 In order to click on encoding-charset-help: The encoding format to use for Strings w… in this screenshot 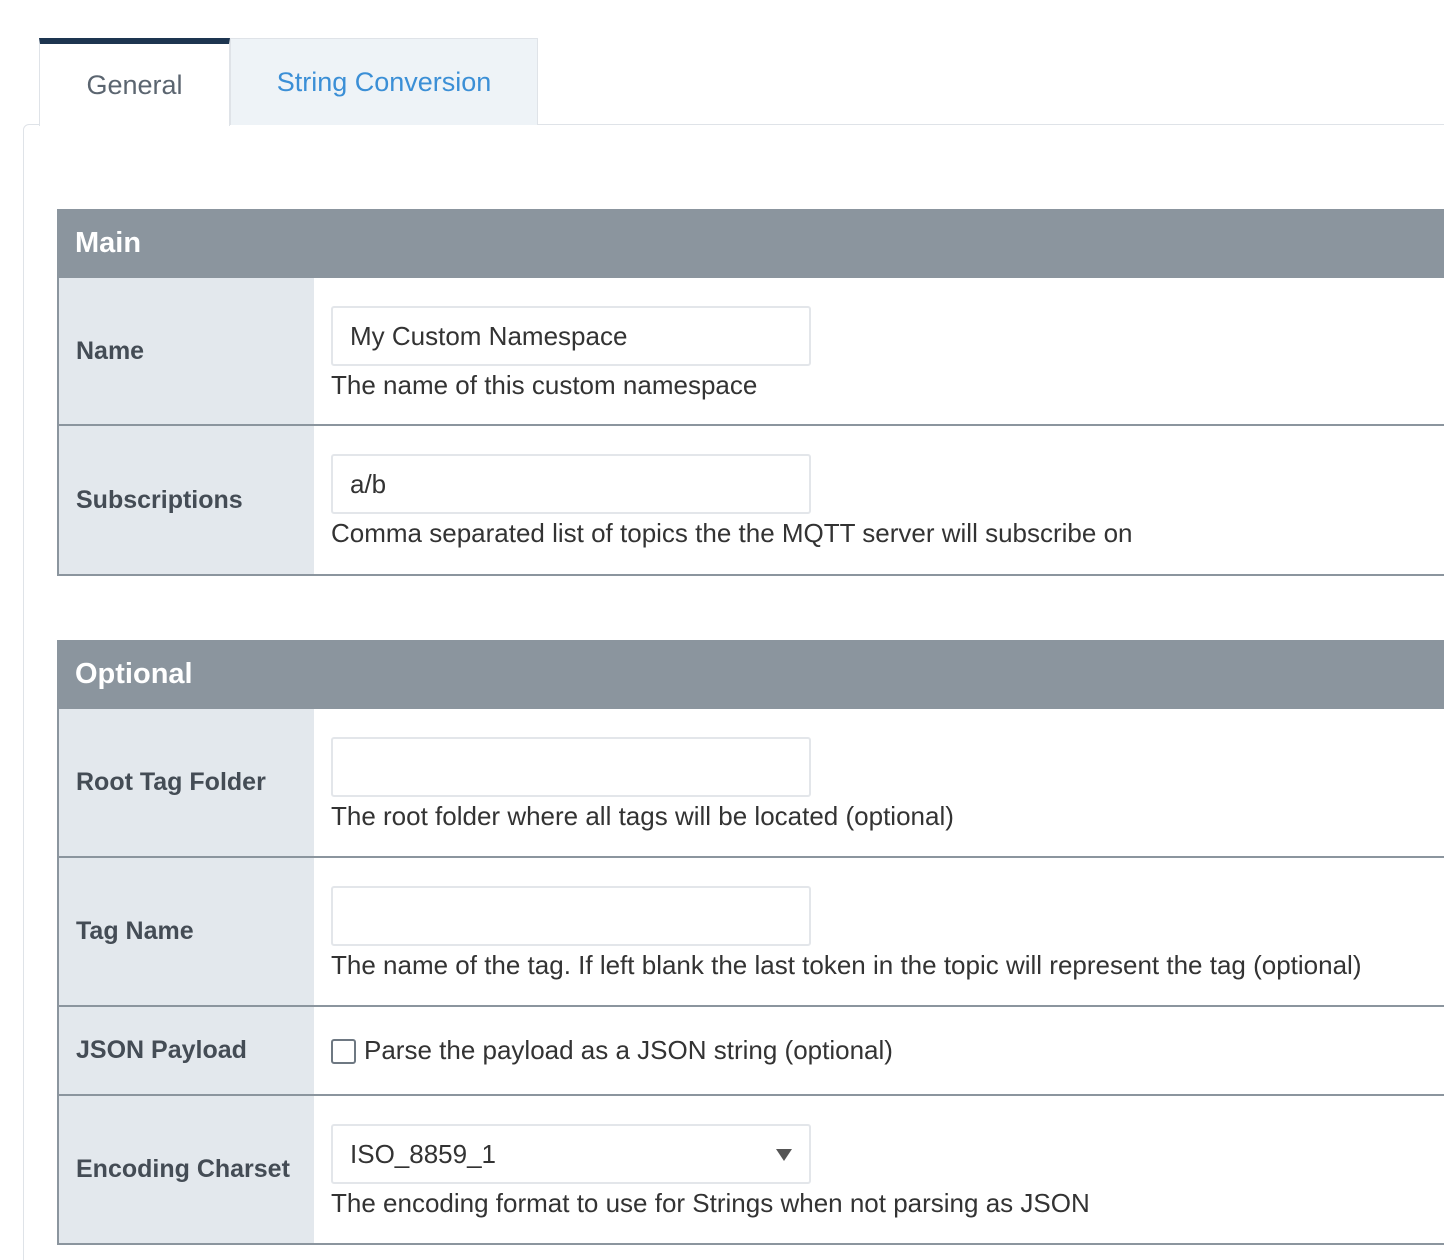, I will do `click(710, 1203)`.